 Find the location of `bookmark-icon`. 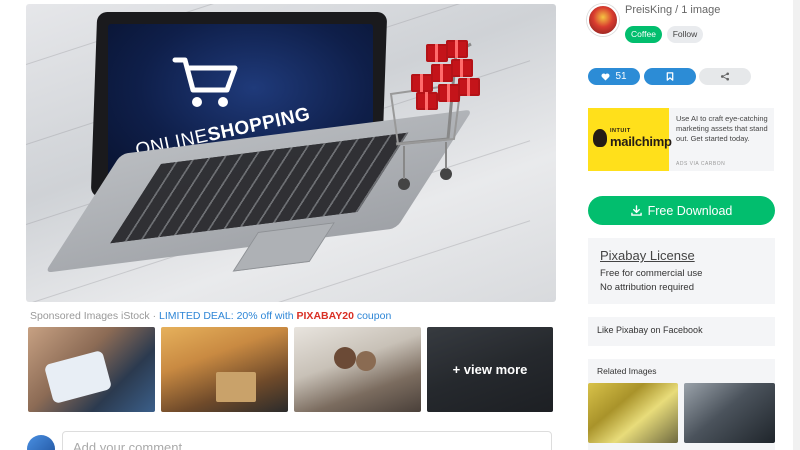

bookmark-icon is located at coordinates (670, 76).